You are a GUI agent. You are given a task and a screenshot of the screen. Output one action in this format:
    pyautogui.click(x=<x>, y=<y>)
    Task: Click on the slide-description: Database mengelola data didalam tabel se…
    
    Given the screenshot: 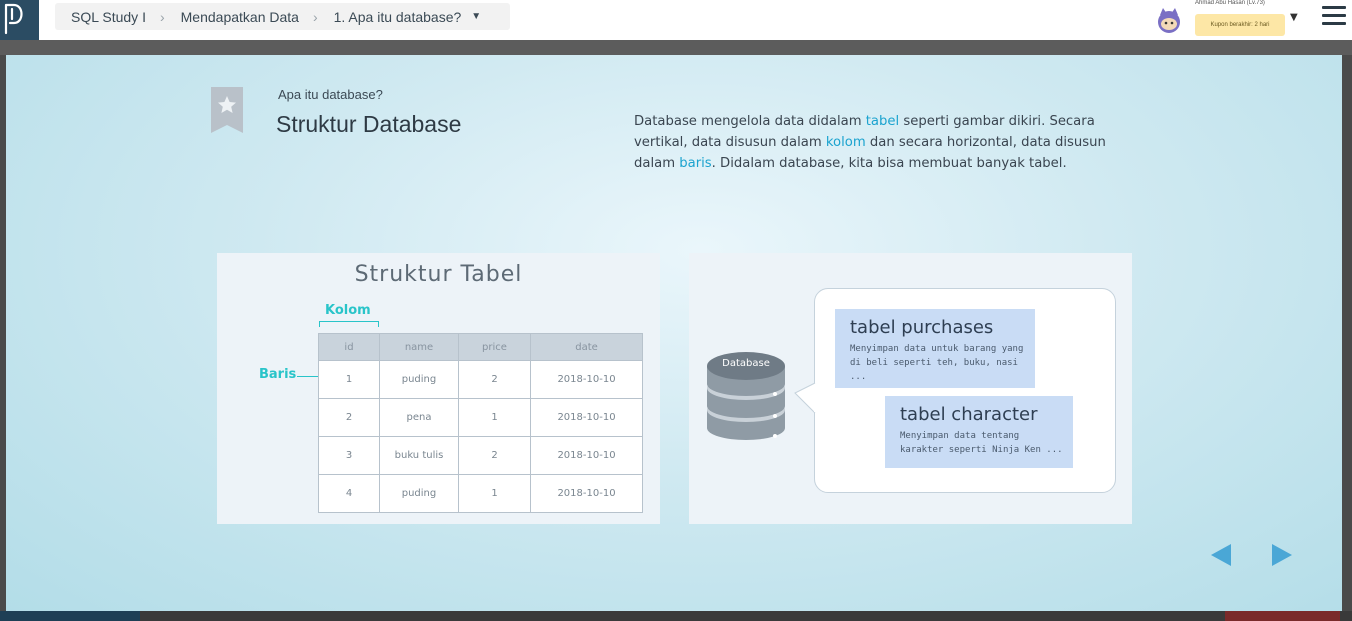 What is the action you would take?
    pyautogui.click(x=884, y=142)
    